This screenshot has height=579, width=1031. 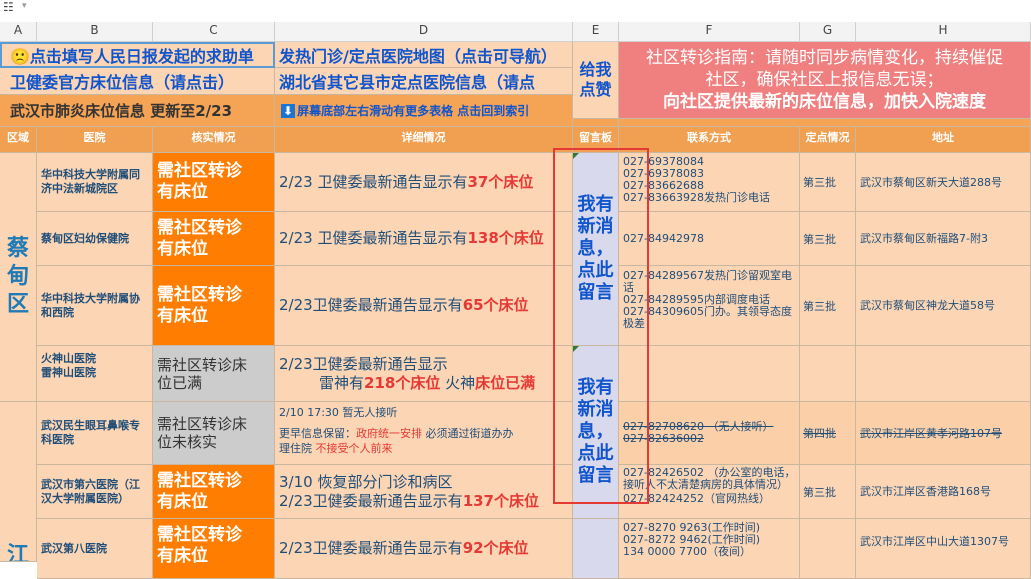 What do you see at coordinates (424, 111) in the screenshot?
I see `scroll-hint-link: ⬇ 屏幕底部左右滑动有更多表格 点击回到索引` at bounding box center [424, 111].